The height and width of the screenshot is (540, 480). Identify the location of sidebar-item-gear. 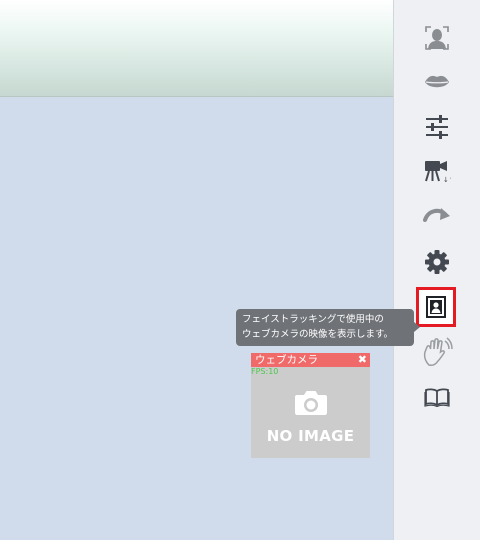
(437, 262).